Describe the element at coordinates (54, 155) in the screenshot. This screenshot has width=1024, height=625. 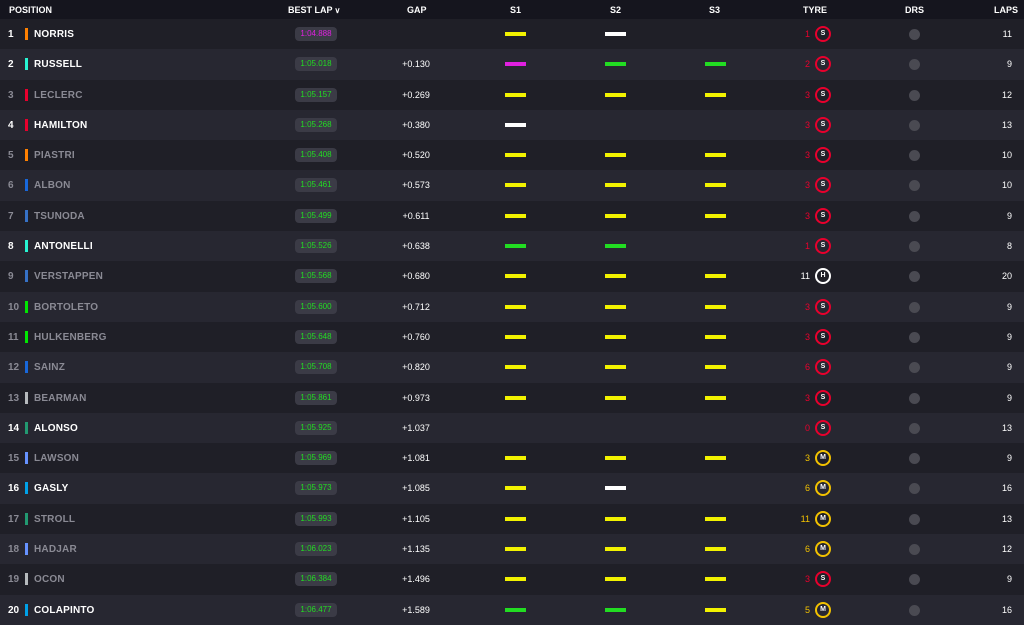
I see `driver-name: PIASTRI` at that location.